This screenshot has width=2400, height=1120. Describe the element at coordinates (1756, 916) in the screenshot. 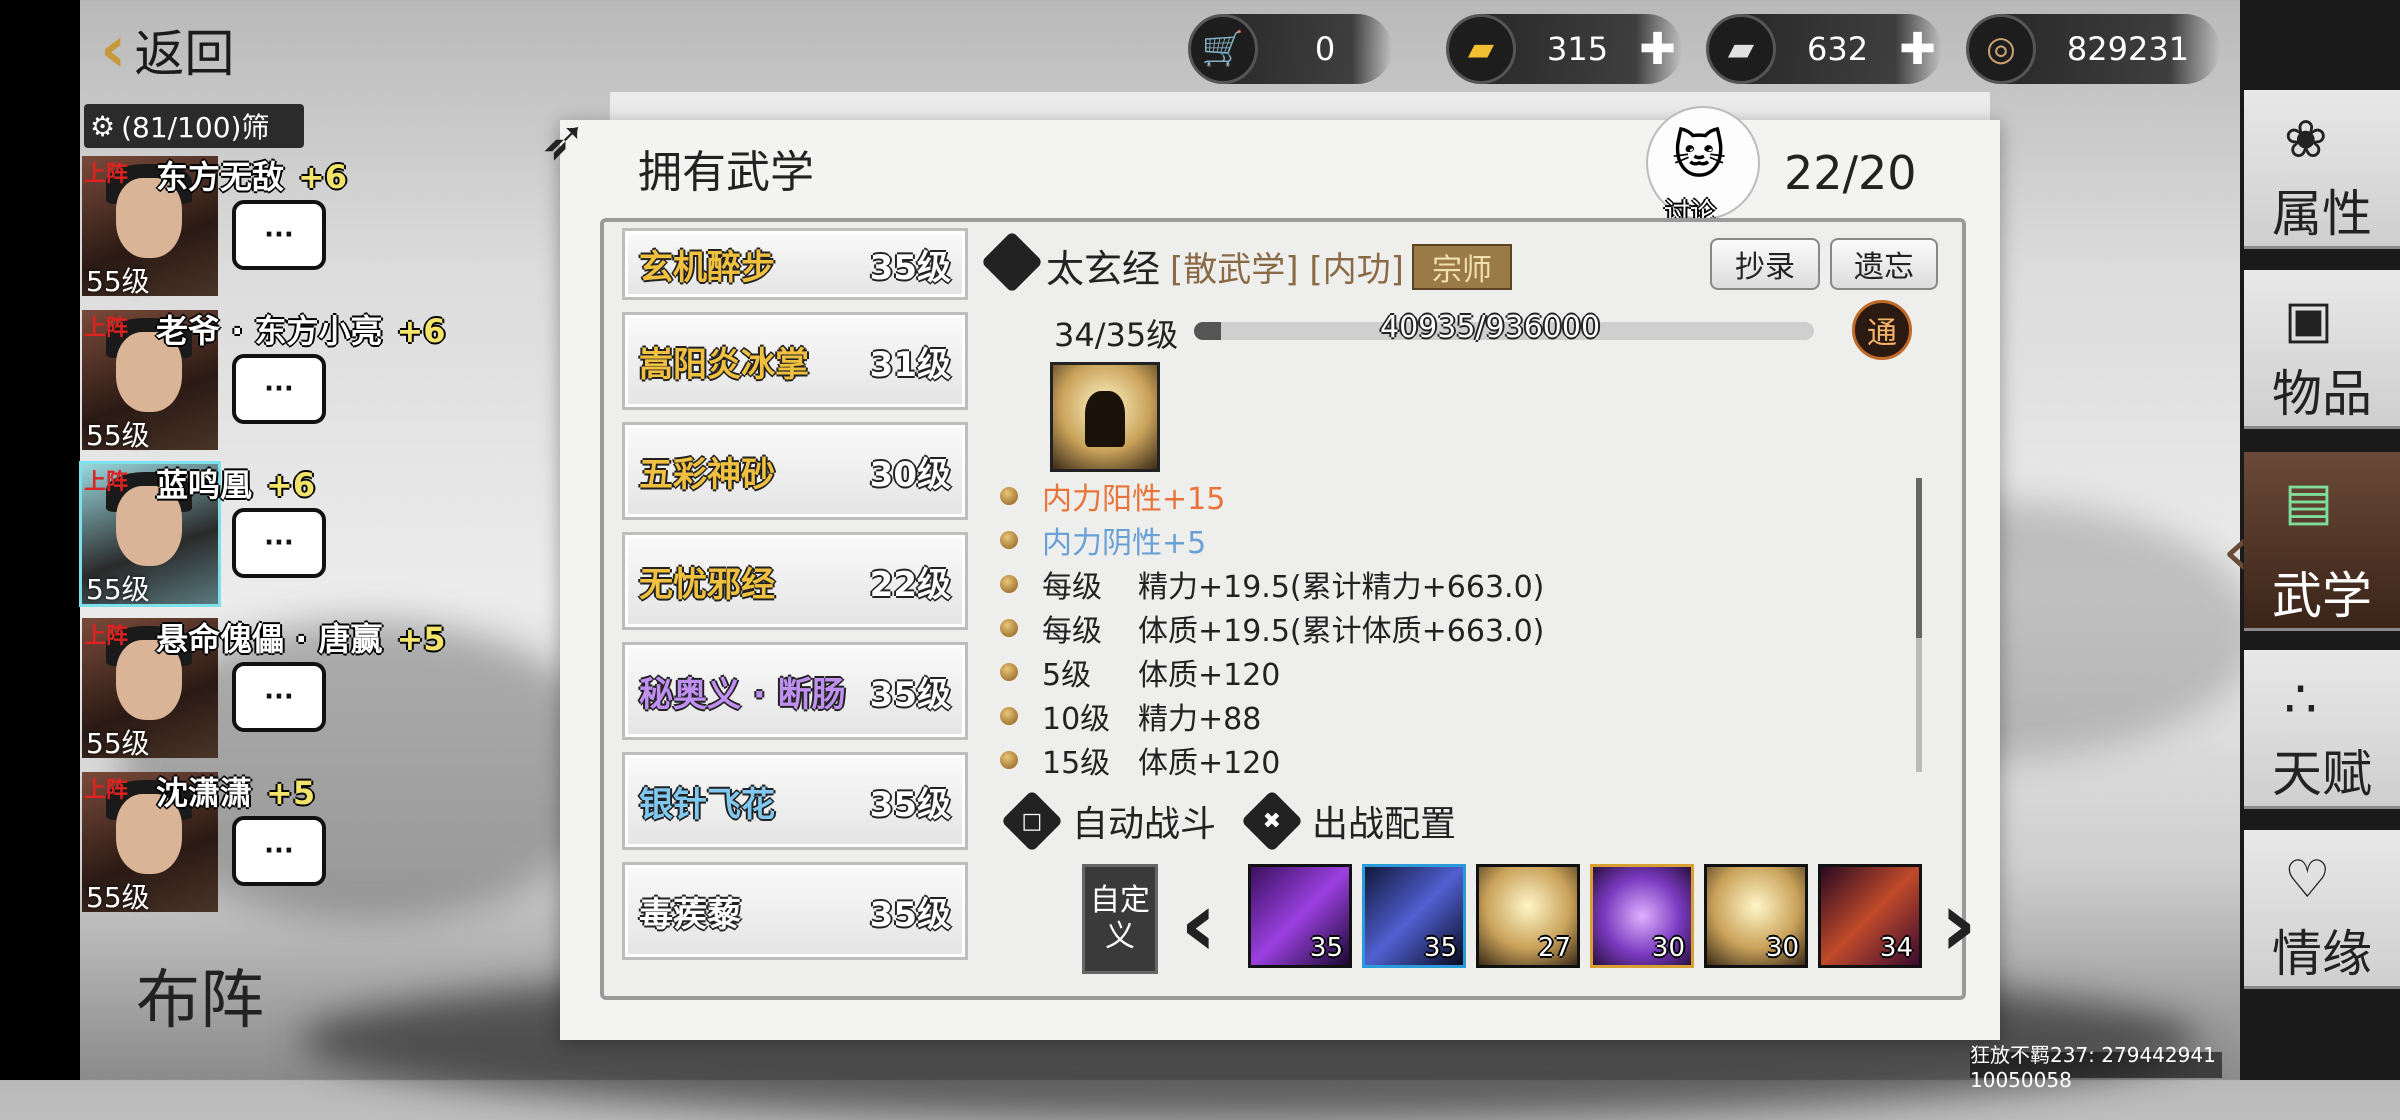

I see `meditation-icon: 30` at that location.